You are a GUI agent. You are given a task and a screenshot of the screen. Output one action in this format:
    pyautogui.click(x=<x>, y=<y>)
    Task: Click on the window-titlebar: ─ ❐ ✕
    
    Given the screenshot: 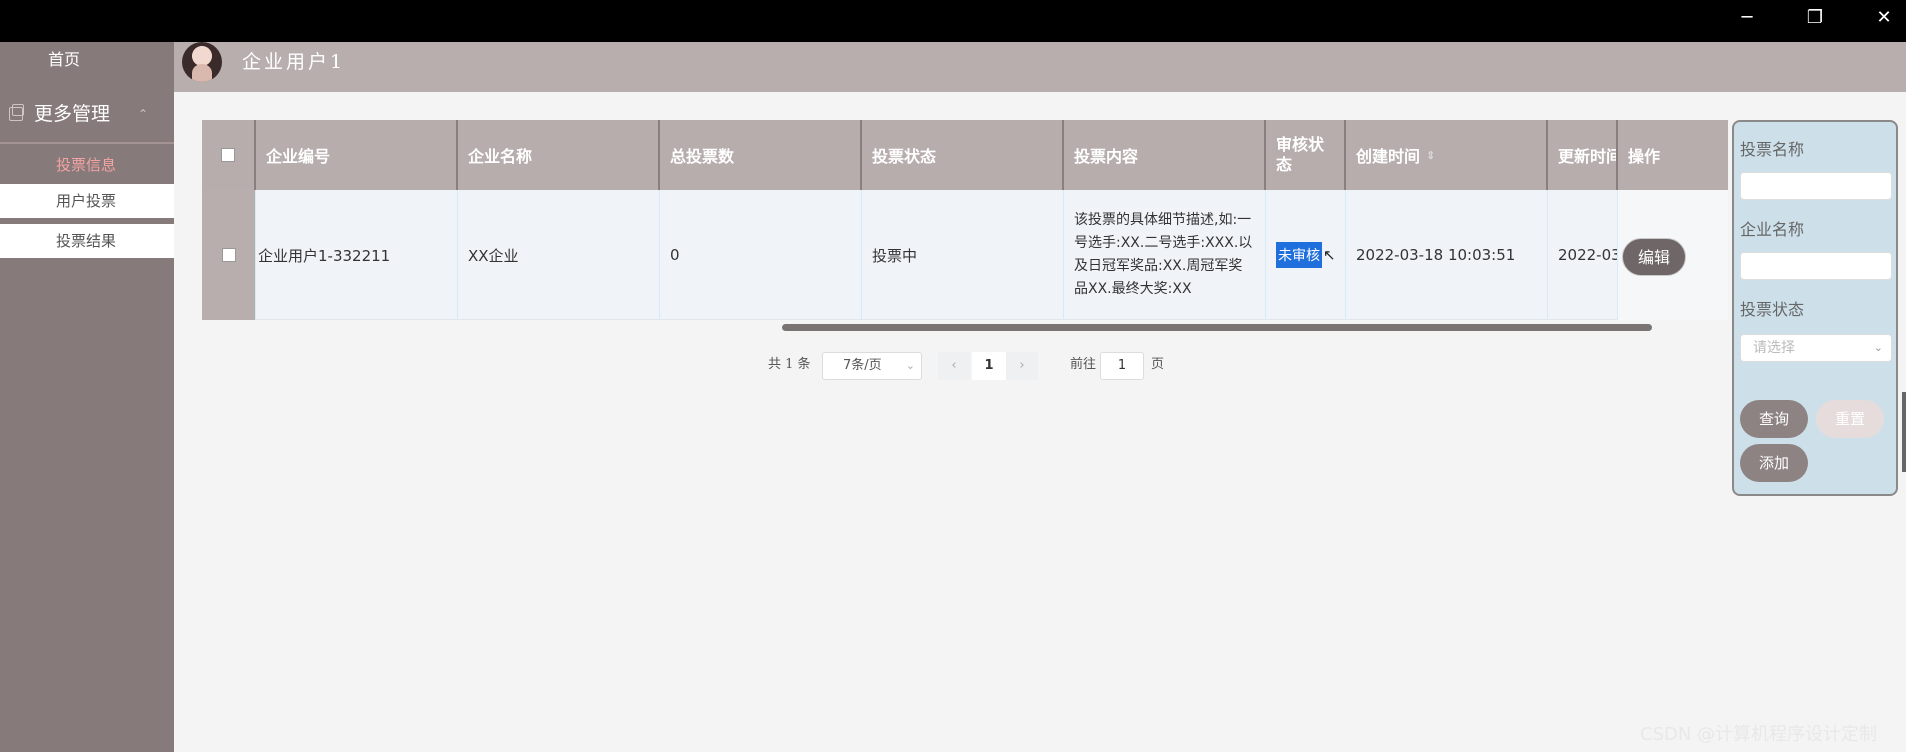 What is the action you would take?
    pyautogui.click(x=953, y=21)
    